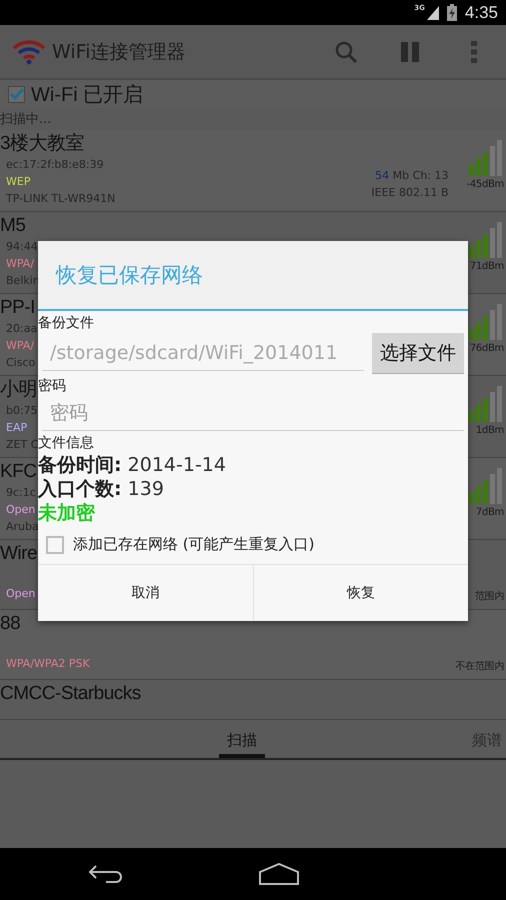 Image resolution: width=506 pixels, height=900 pixels. Describe the element at coordinates (490, 513) in the screenshot. I see `signal-reading: 7dBm` at that location.